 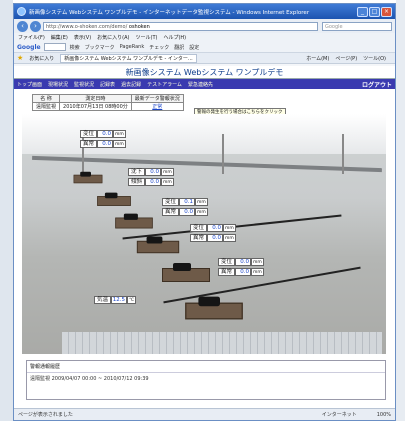 What do you see at coordinates (204, 134) in the screenshot?
I see `sky` at bounding box center [204, 134].